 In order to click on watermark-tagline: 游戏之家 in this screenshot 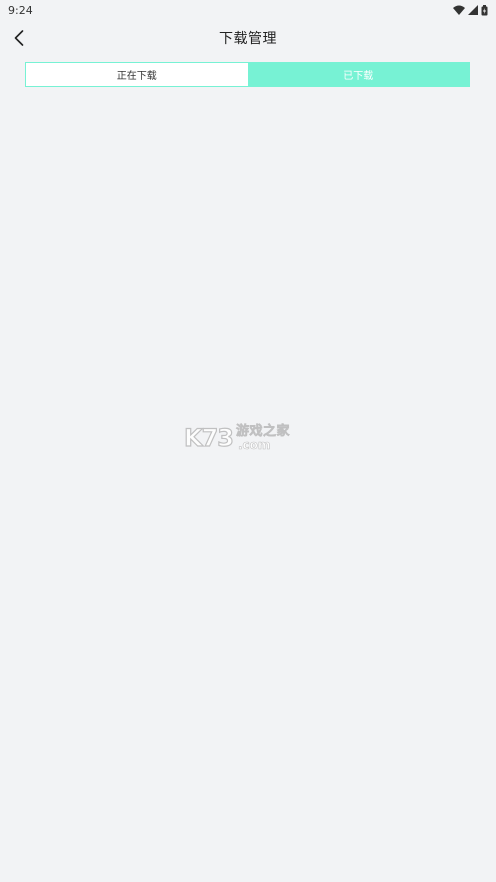, I will do `click(263, 431)`.